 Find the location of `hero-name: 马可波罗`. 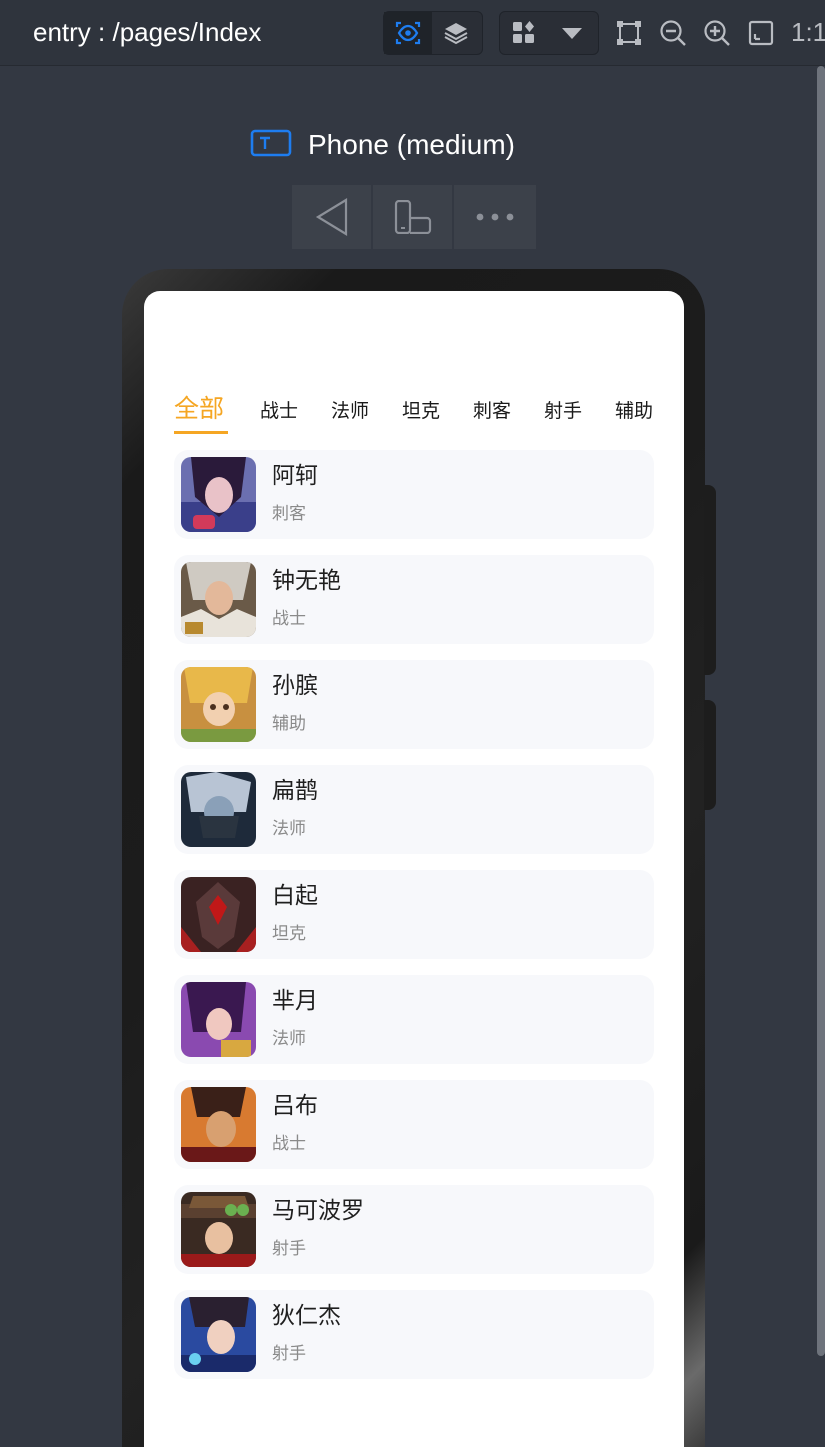

hero-name: 马可波罗 is located at coordinates (318, 1211).